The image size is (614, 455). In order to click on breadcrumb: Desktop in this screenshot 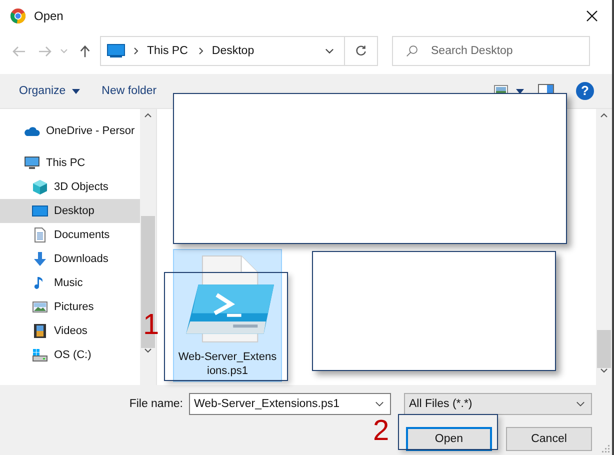, I will do `click(233, 51)`.